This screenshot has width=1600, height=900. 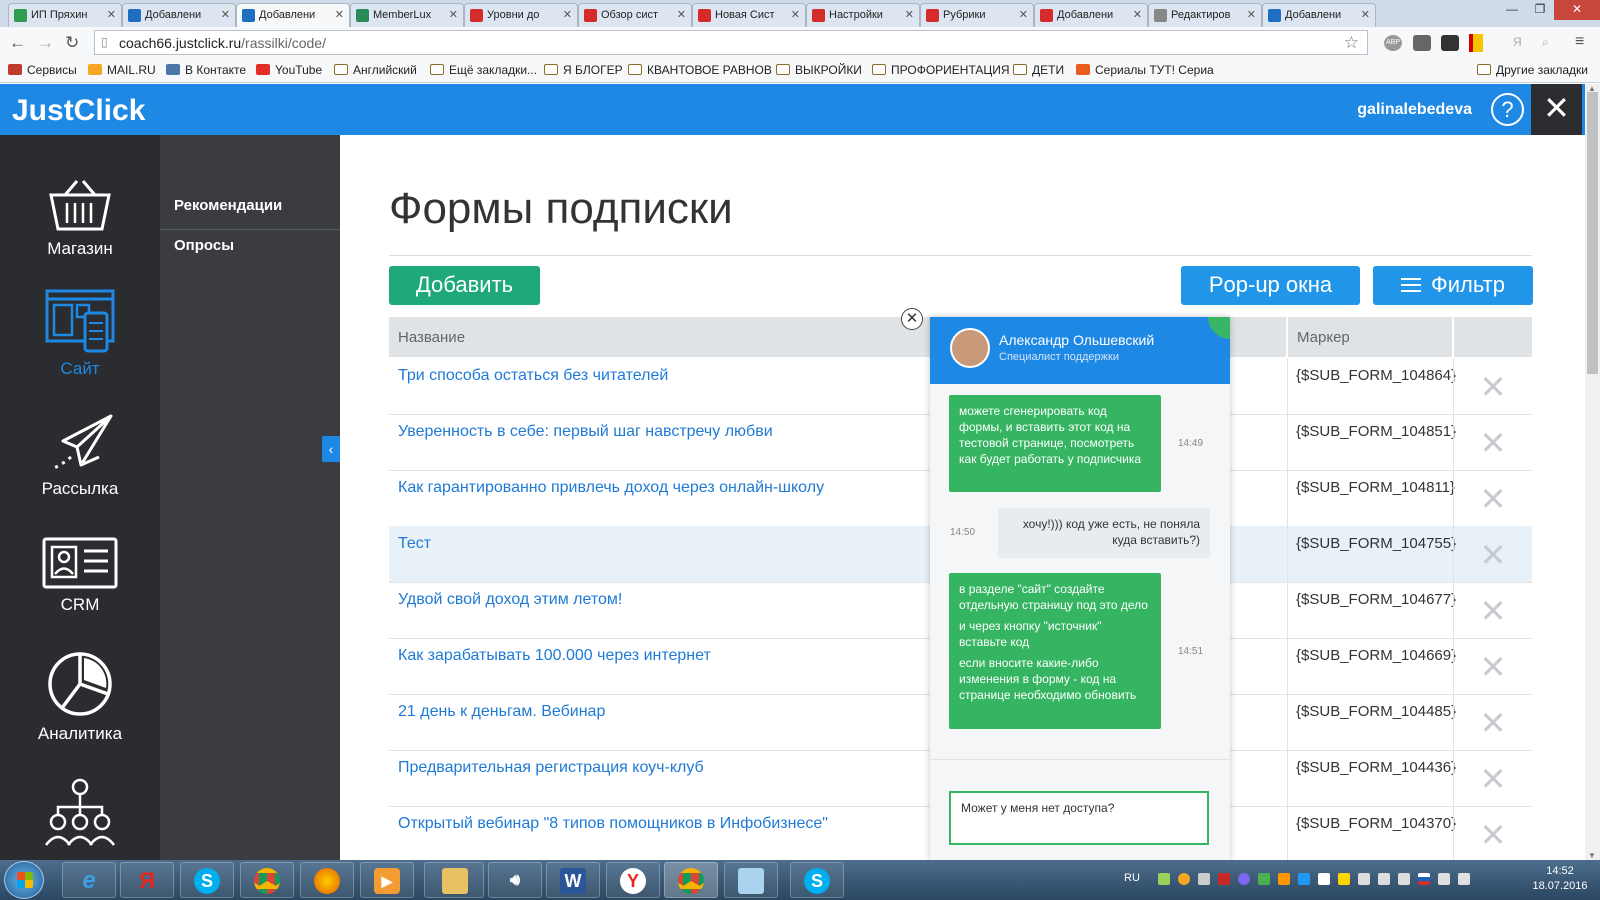 What do you see at coordinates (1414, 110) in the screenshot?
I see `user-name: galinalebedeva` at bounding box center [1414, 110].